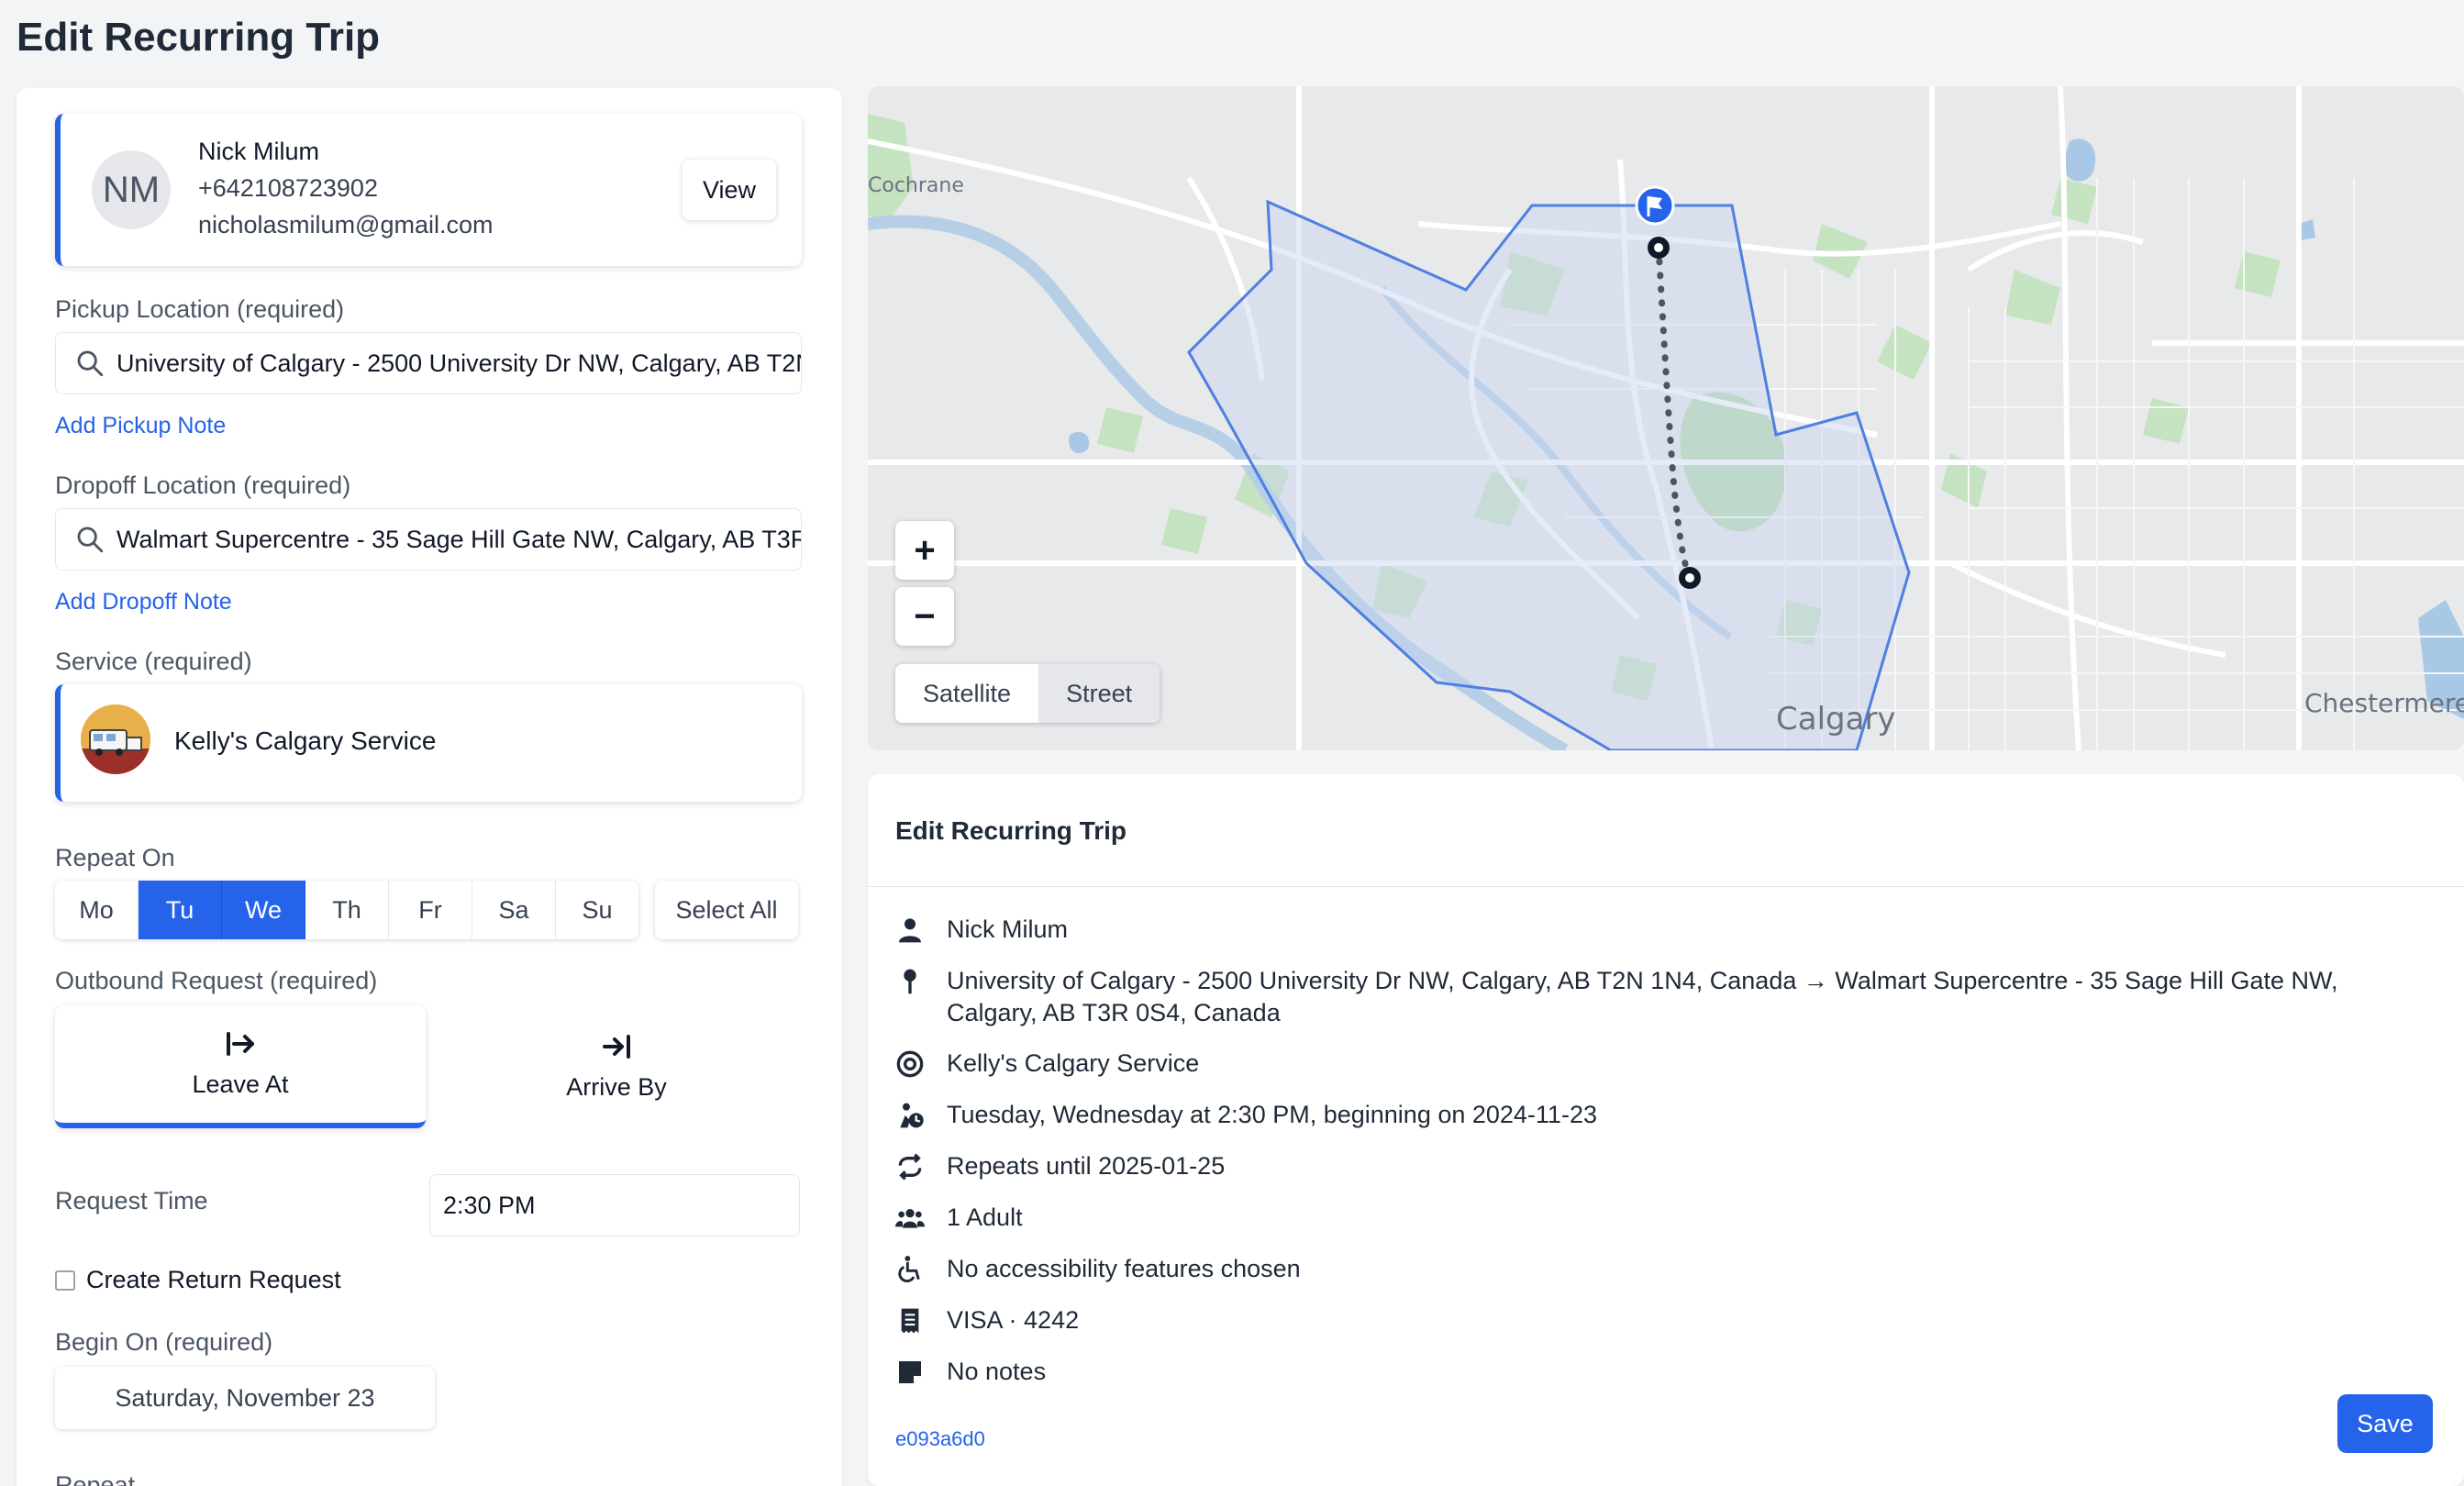 The image size is (2464, 1486). Describe the element at coordinates (288, 188) in the screenshot. I see `rider-phone: +642108723902` at that location.